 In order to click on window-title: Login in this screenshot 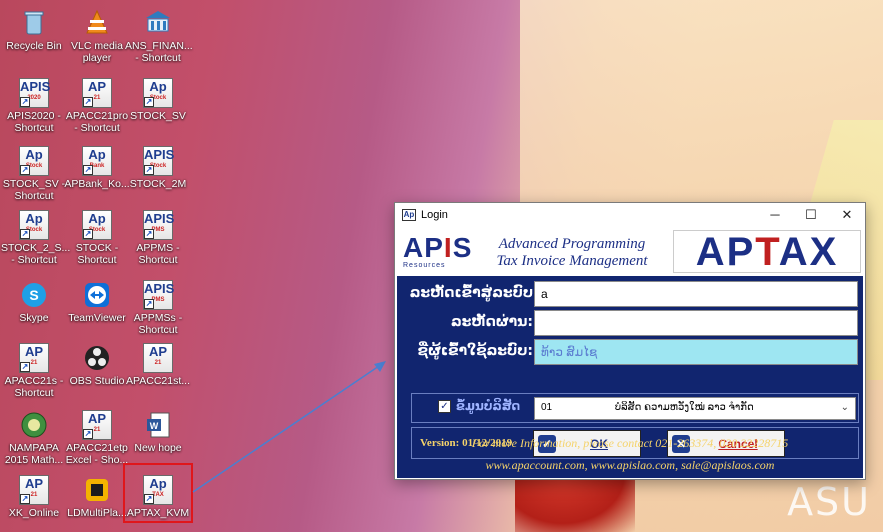, I will do `click(434, 215)`.